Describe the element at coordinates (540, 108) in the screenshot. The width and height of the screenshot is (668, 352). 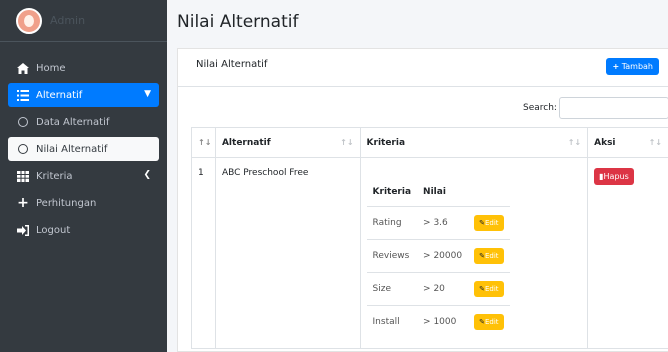
I see `search-label: Search:` at that location.